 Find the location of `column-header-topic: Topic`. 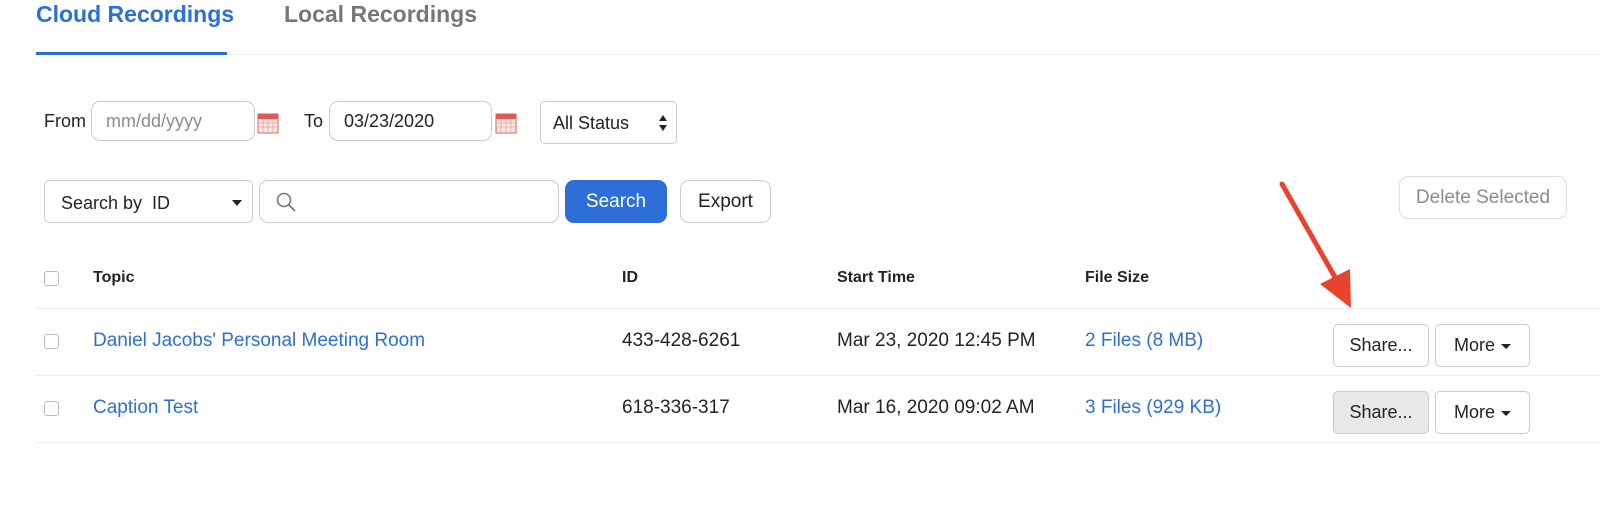

column-header-topic: Topic is located at coordinates (114, 277).